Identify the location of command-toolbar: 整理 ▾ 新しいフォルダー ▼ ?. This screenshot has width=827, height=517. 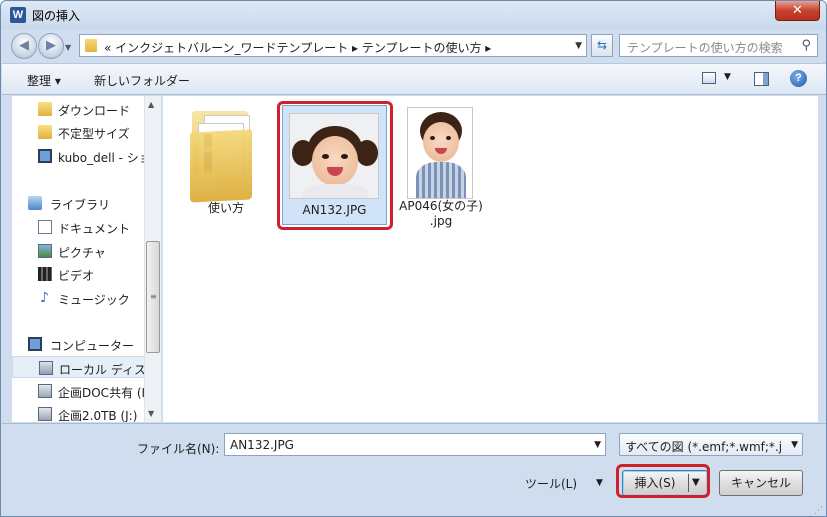
(414, 79).